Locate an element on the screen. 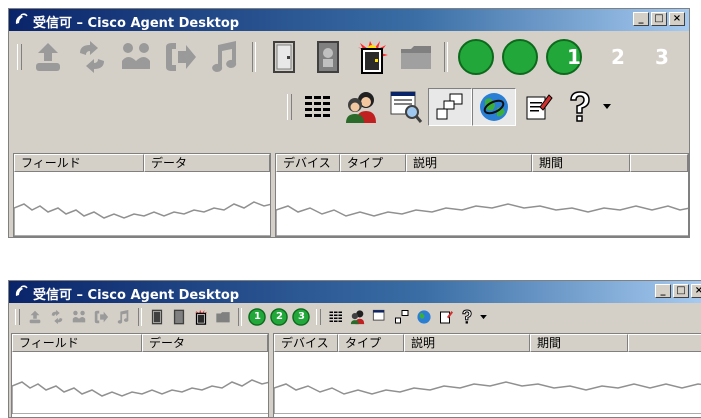 Image resolution: width=701 pixels, height=418 pixels. torn-edge is located at coordinates (142, 218).